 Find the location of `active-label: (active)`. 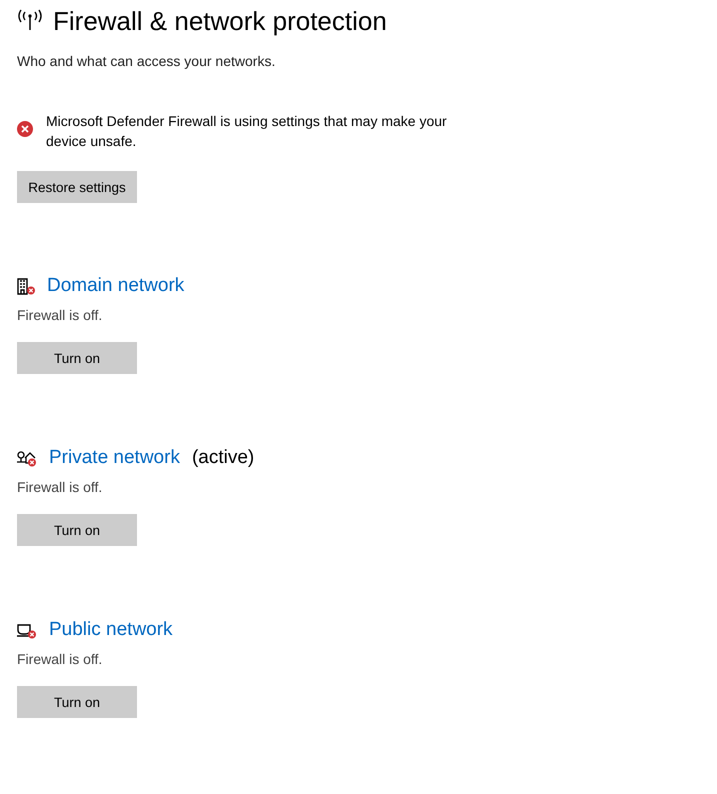

active-label: (active) is located at coordinates (223, 458).